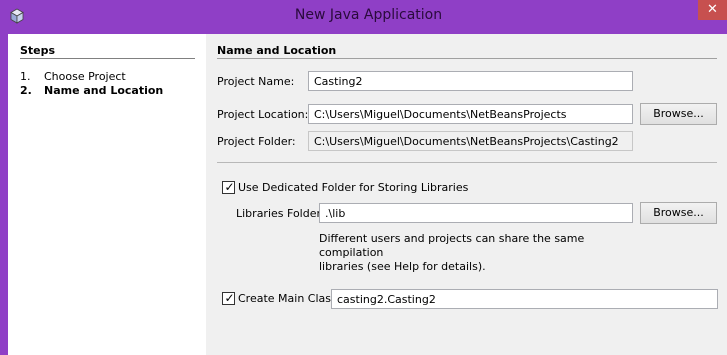  I want to click on steps-divider, so click(107, 58).